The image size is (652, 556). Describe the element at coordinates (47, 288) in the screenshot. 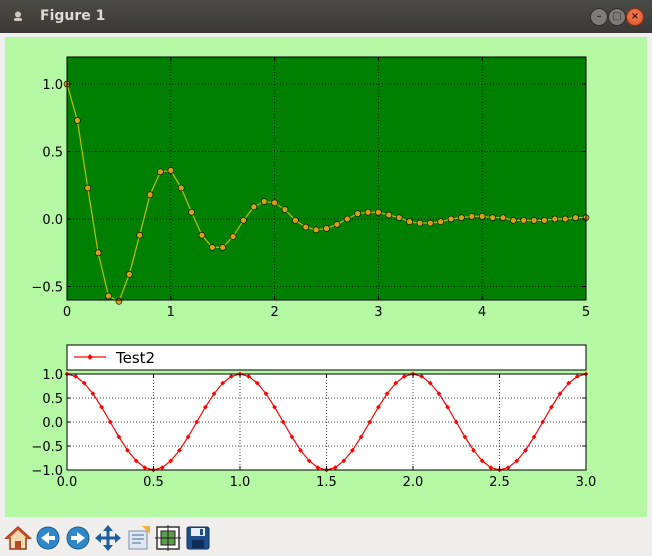

I see `top-y-tick-label: −0.5` at that location.